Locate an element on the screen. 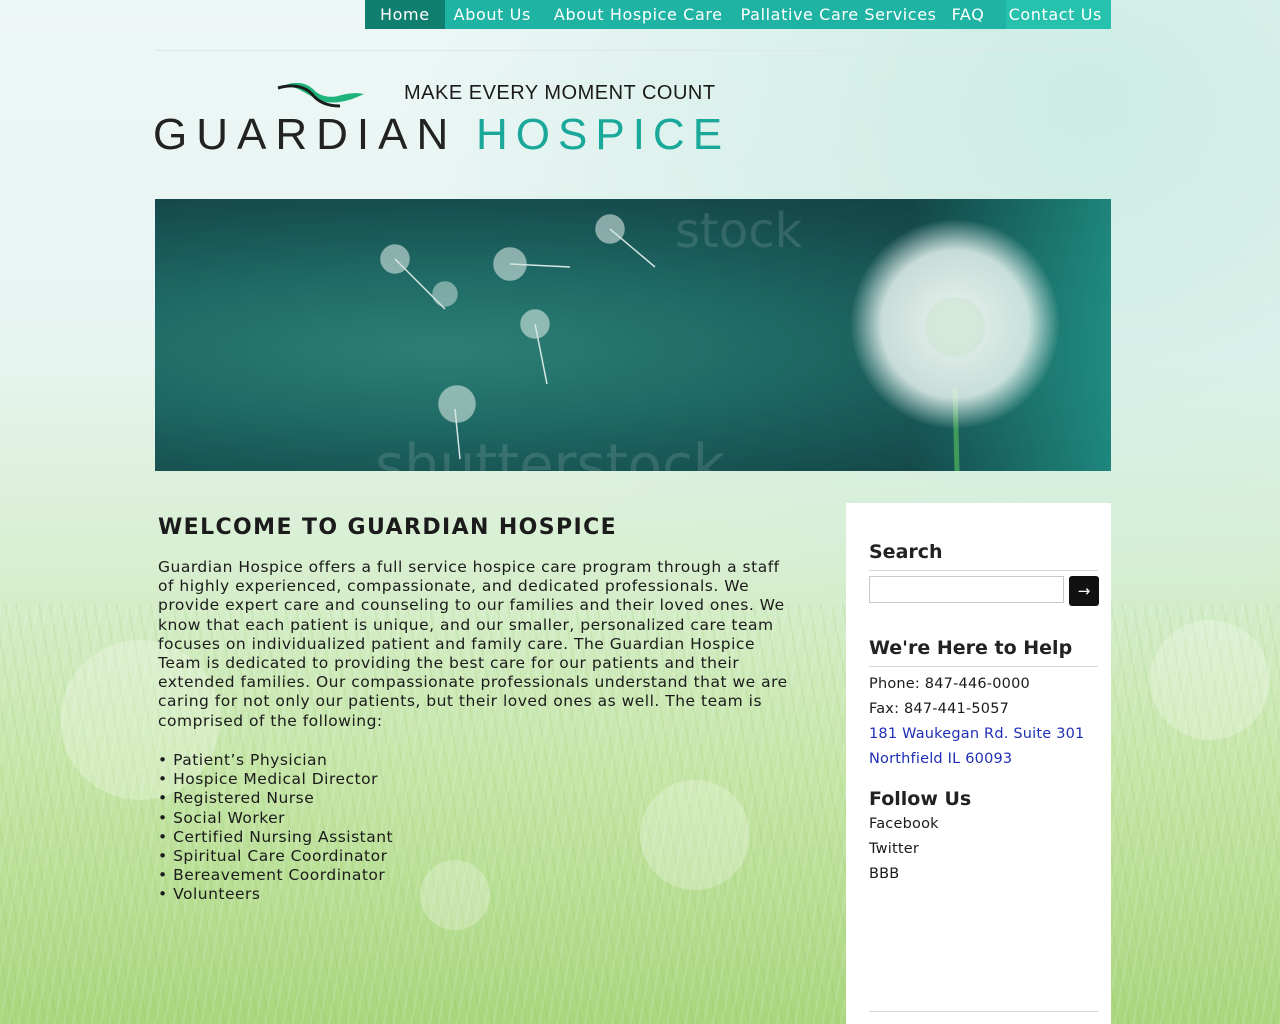  search-submit-button: → is located at coordinates (1084, 591).